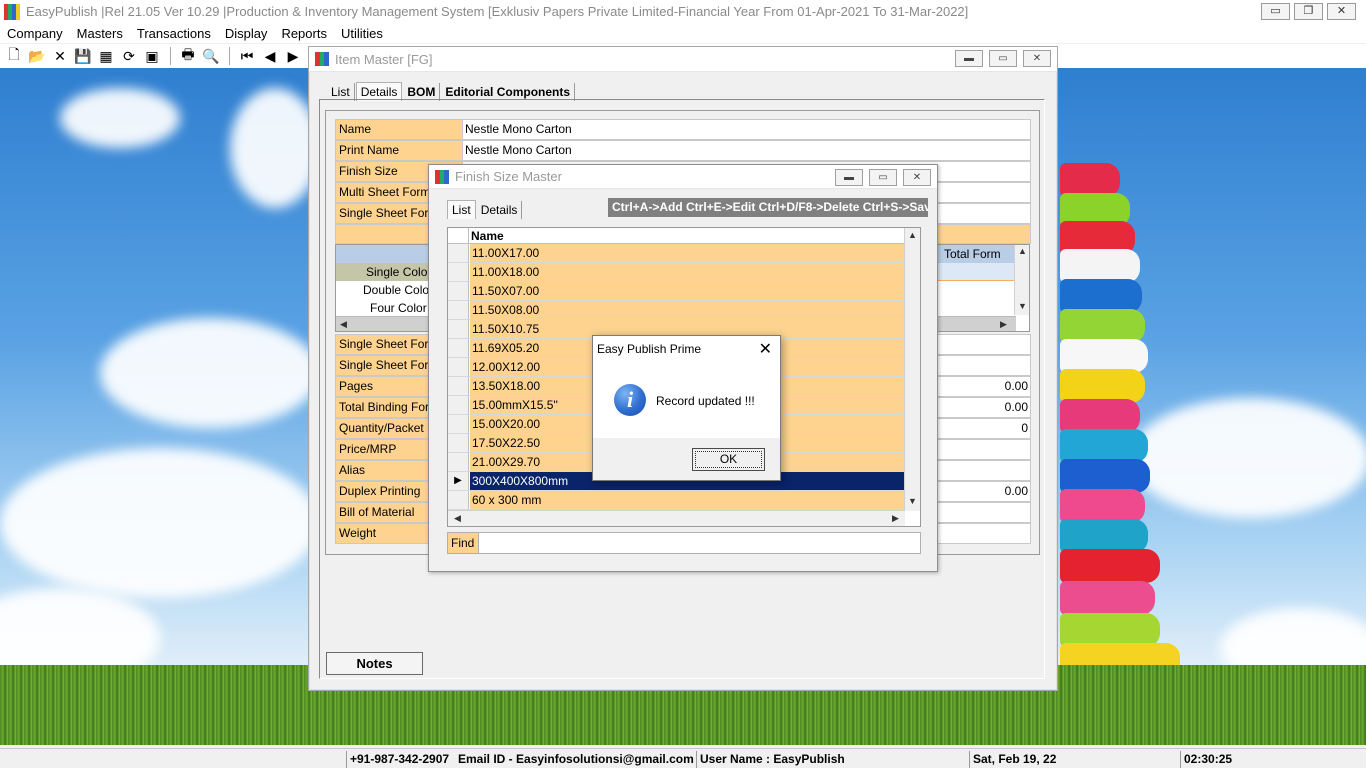 Image resolution: width=1366 pixels, height=768 pixels. Describe the element at coordinates (12, 11) in the screenshot. I see `app-logo-icon` at that location.